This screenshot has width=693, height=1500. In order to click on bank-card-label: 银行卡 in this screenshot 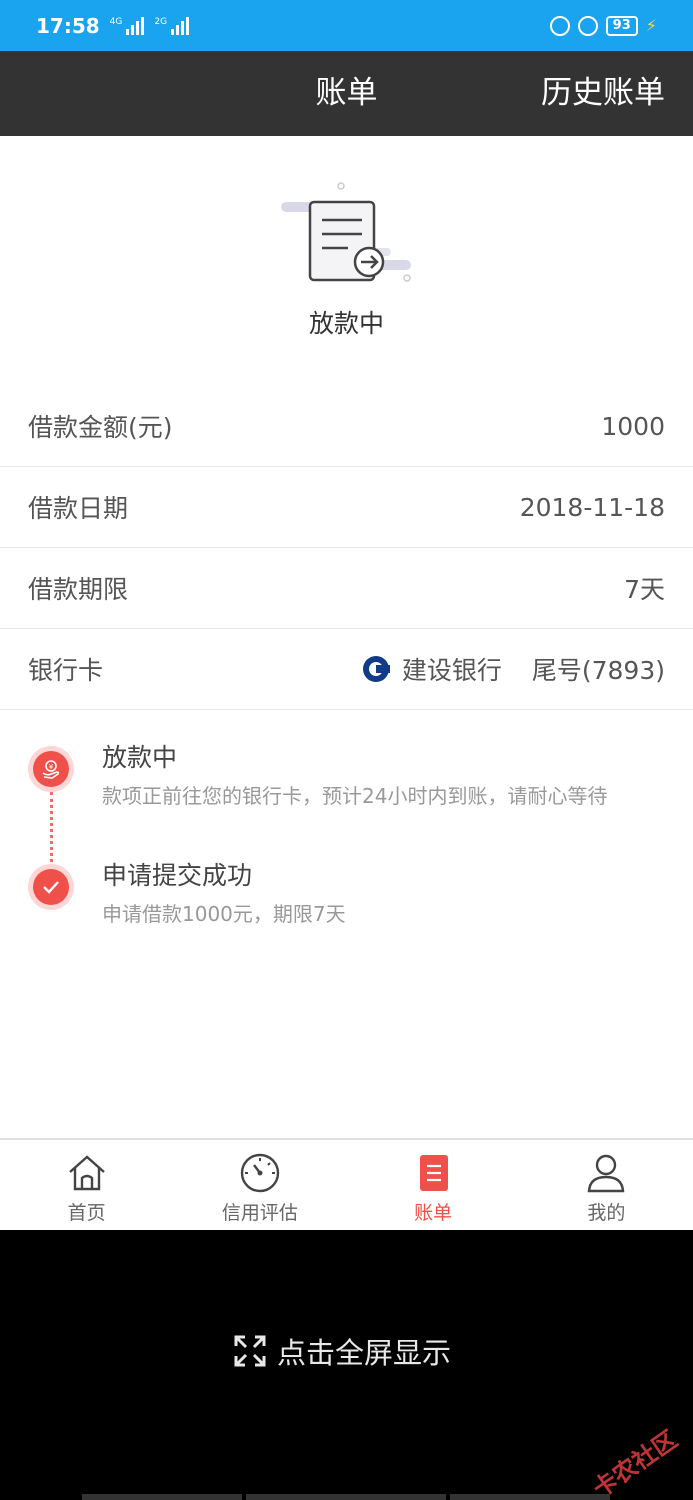, I will do `click(66, 670)`.